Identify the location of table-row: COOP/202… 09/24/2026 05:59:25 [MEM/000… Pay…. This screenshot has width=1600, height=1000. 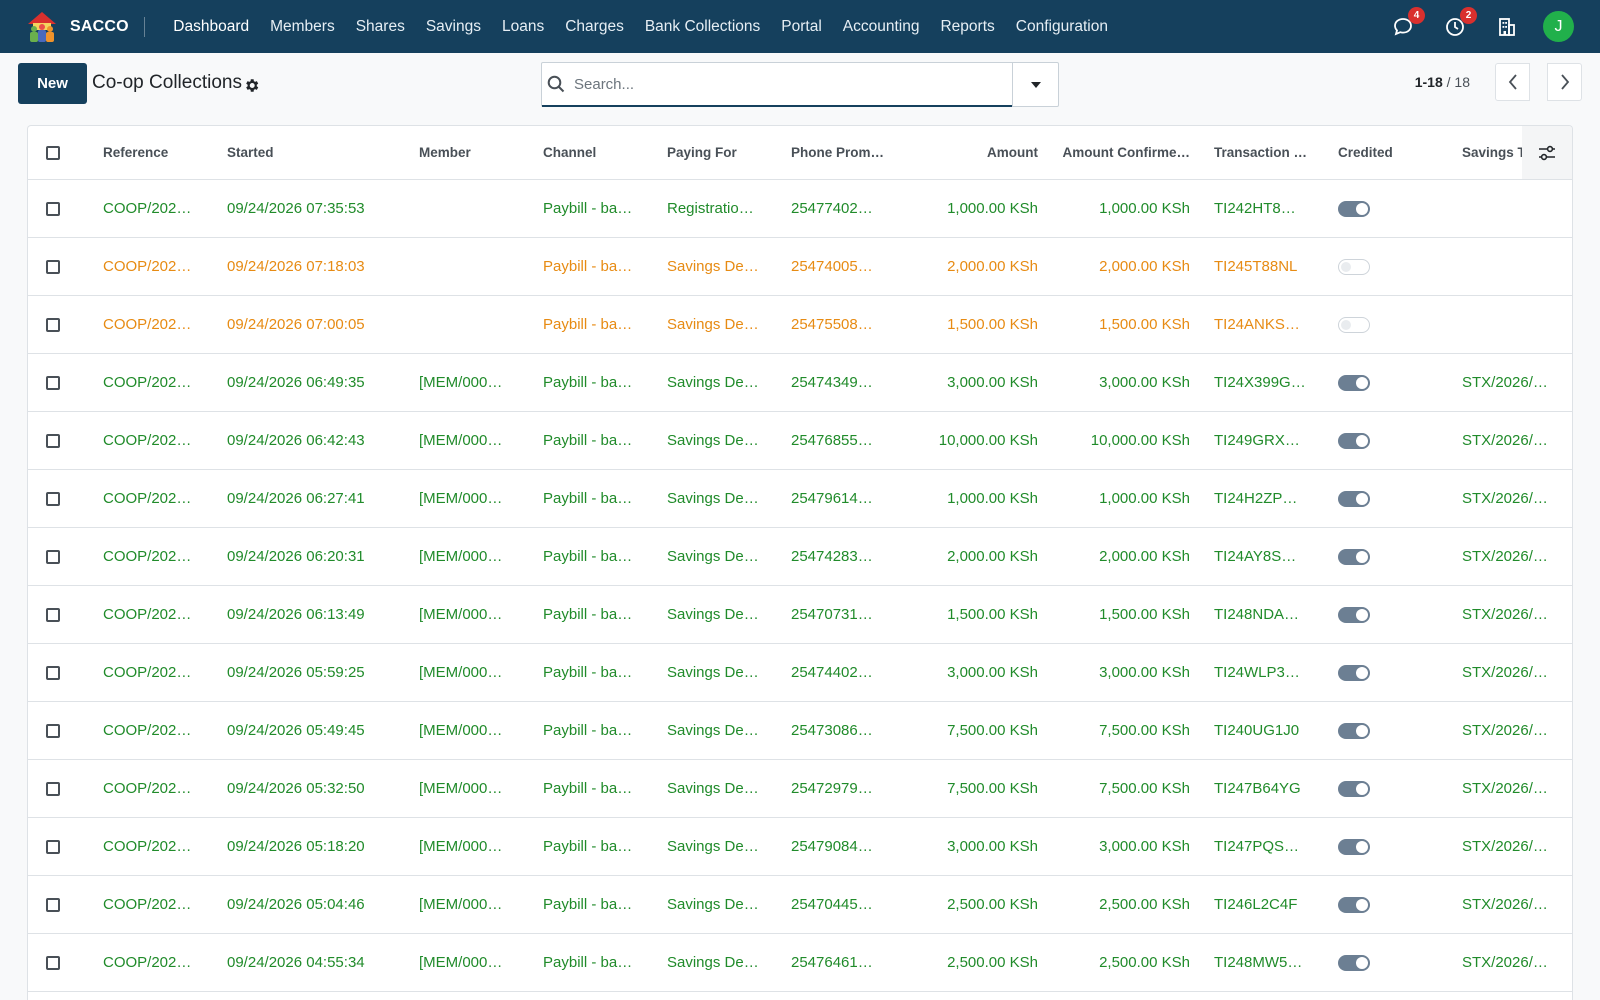
(800, 672).